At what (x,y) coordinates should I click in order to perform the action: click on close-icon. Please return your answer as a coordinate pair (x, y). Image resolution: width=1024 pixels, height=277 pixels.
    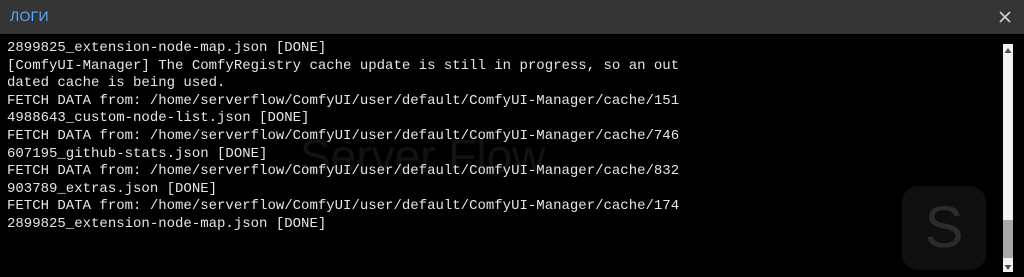
    Looking at the image, I should click on (1005, 17).